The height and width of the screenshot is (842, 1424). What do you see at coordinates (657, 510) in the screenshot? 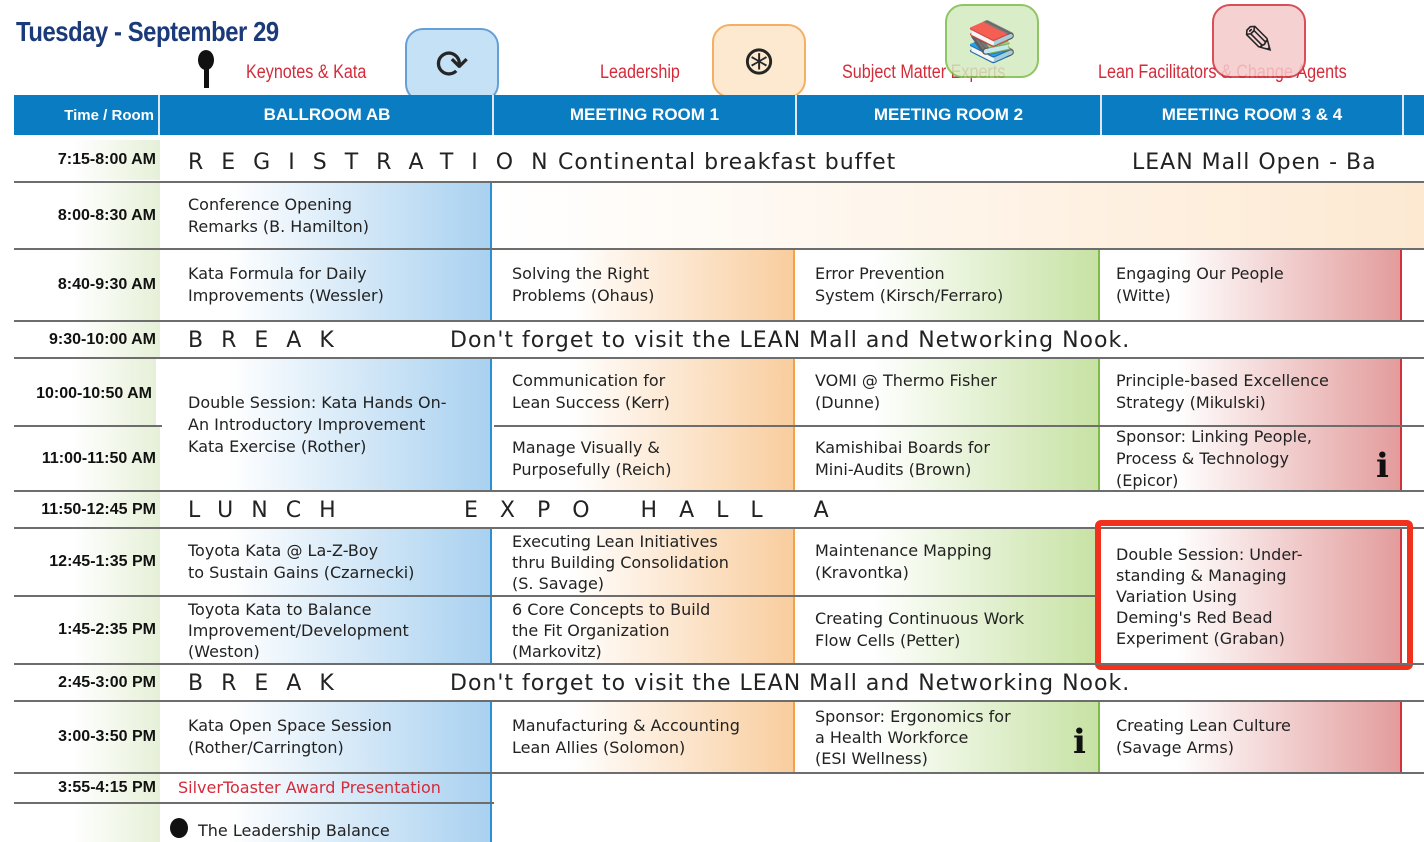
I see `lunch-location: EXPO HALL A` at bounding box center [657, 510].